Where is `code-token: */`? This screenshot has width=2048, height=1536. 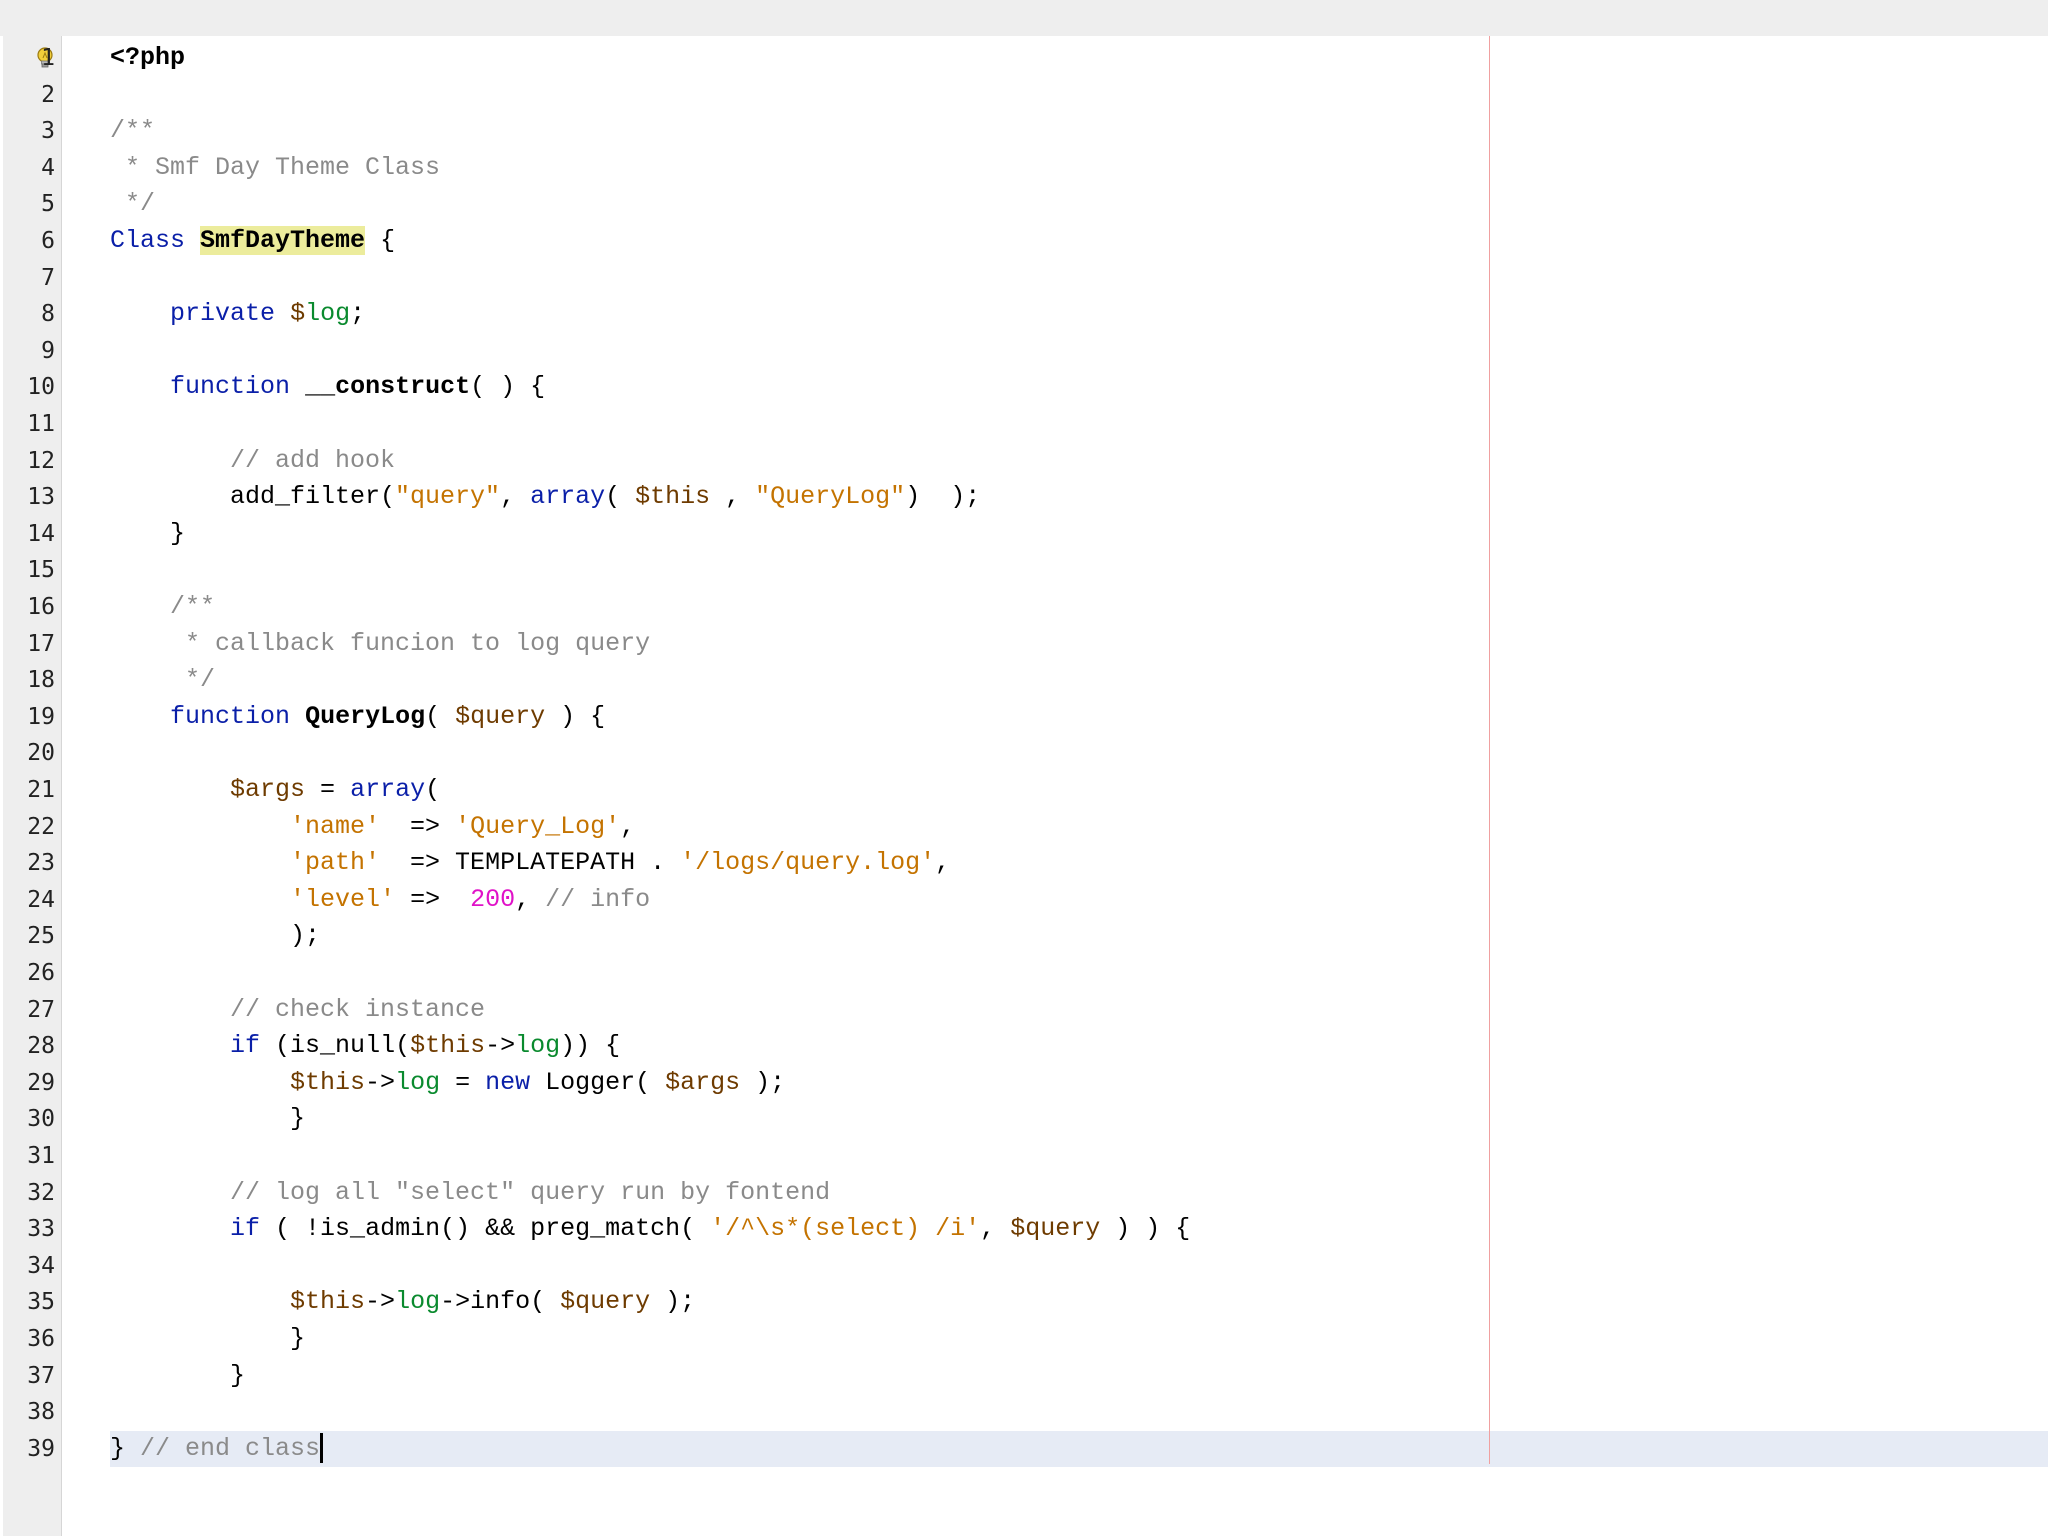
code-token: */ is located at coordinates (163, 680).